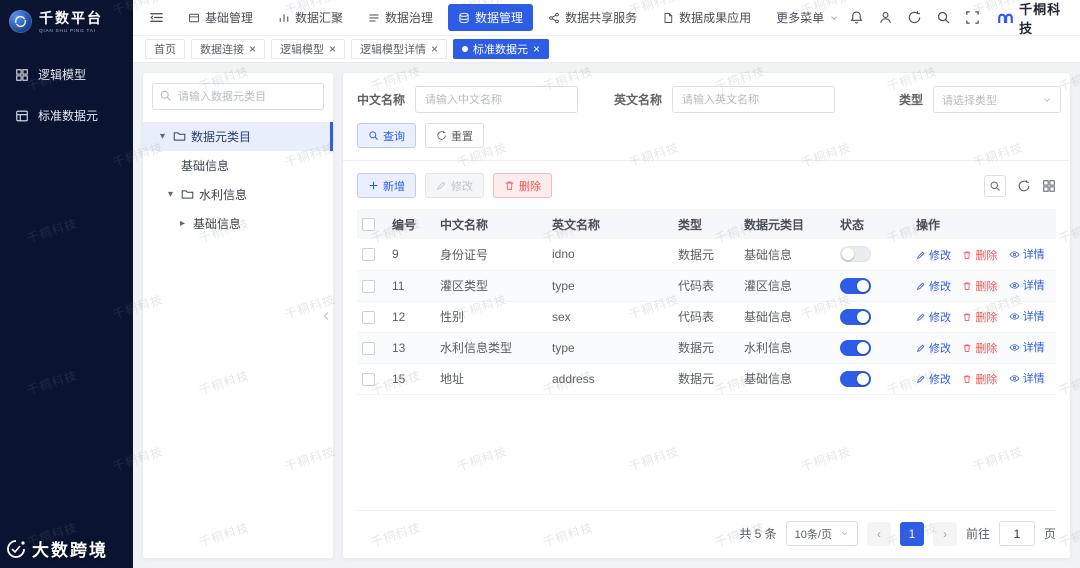 This screenshot has width=1080, height=568. I want to click on active-tab-dot, so click(465, 49).